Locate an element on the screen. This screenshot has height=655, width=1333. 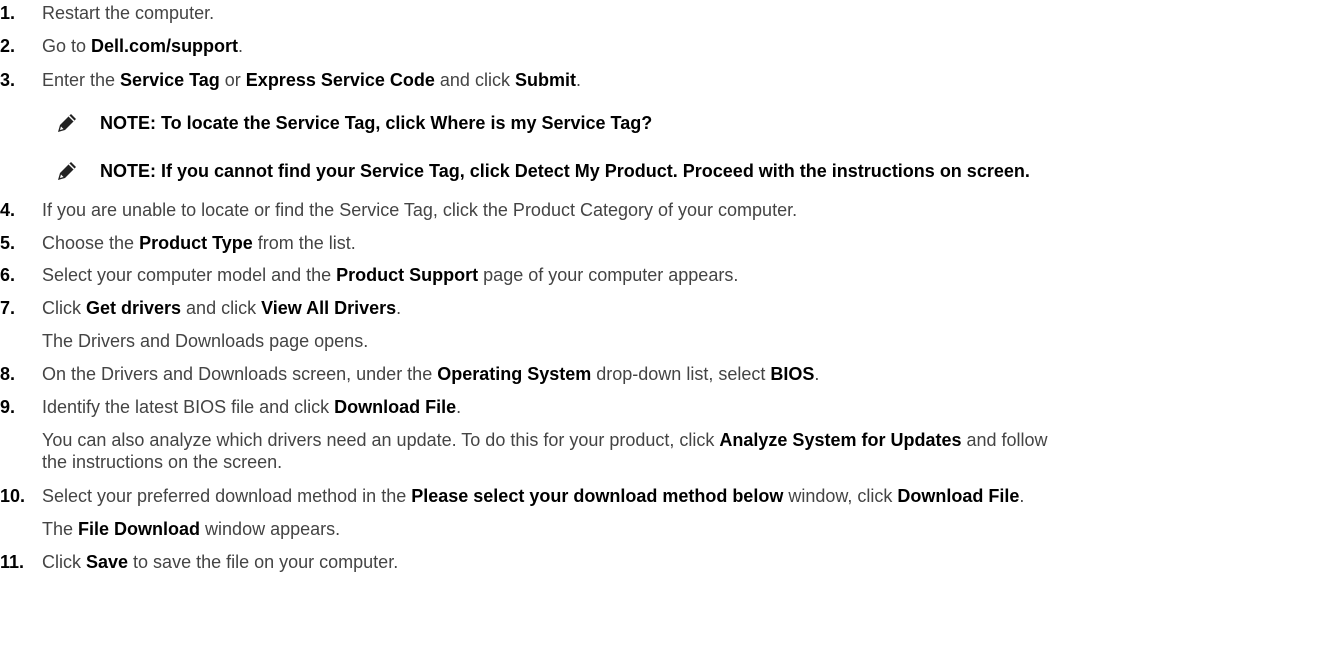
step-text-part: to save the file on your computer. is located at coordinates (263, 562).